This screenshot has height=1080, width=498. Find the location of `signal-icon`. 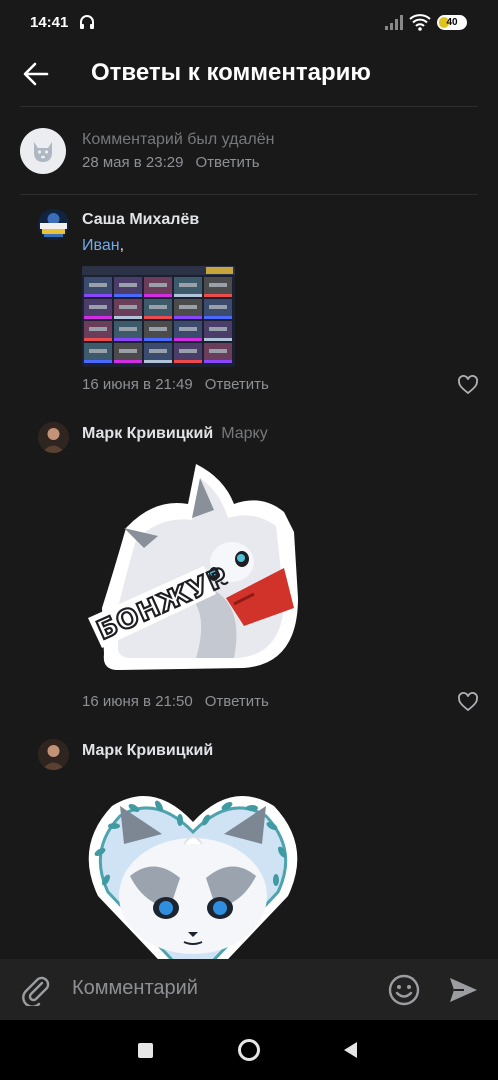

signal-icon is located at coordinates (394, 22).